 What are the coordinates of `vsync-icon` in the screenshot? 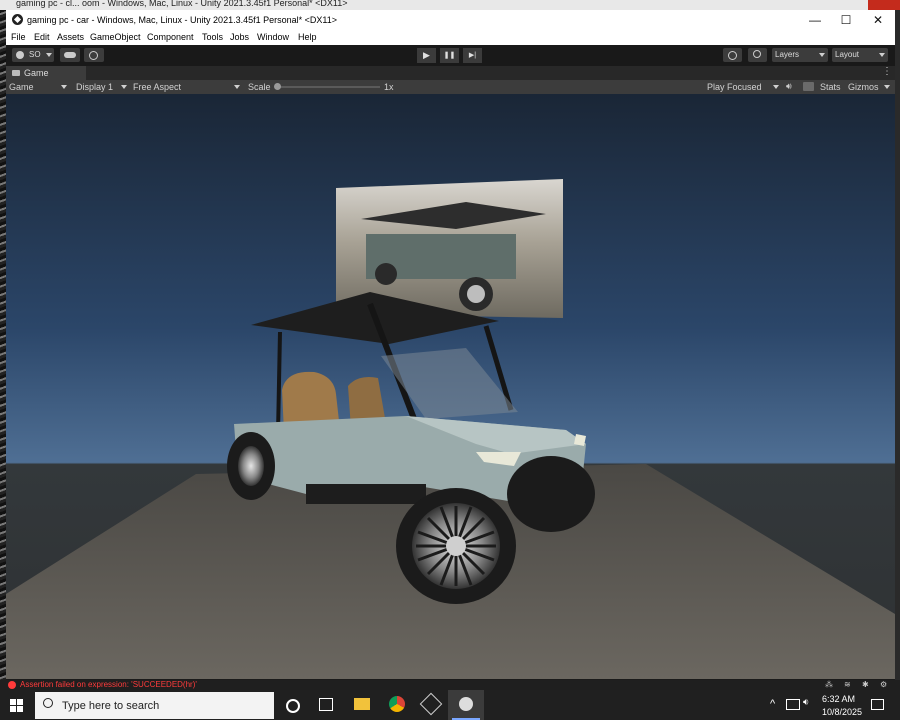 It's located at (808, 86).